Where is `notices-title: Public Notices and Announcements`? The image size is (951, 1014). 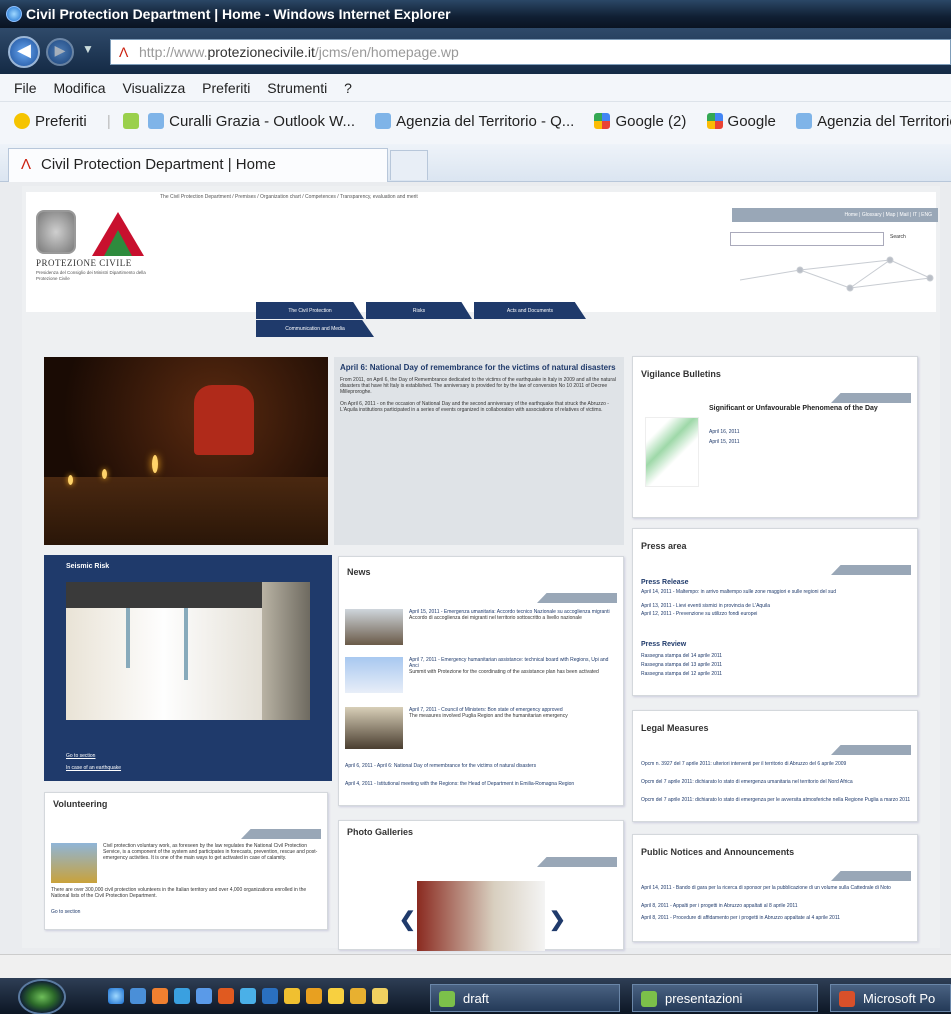
notices-title: Public Notices and Announcements is located at coordinates (718, 852).